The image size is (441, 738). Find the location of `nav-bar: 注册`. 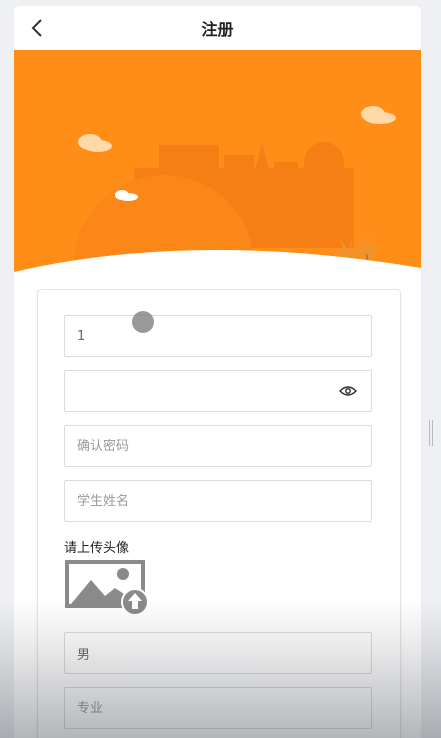

nav-bar: 注册 is located at coordinates (217, 28).